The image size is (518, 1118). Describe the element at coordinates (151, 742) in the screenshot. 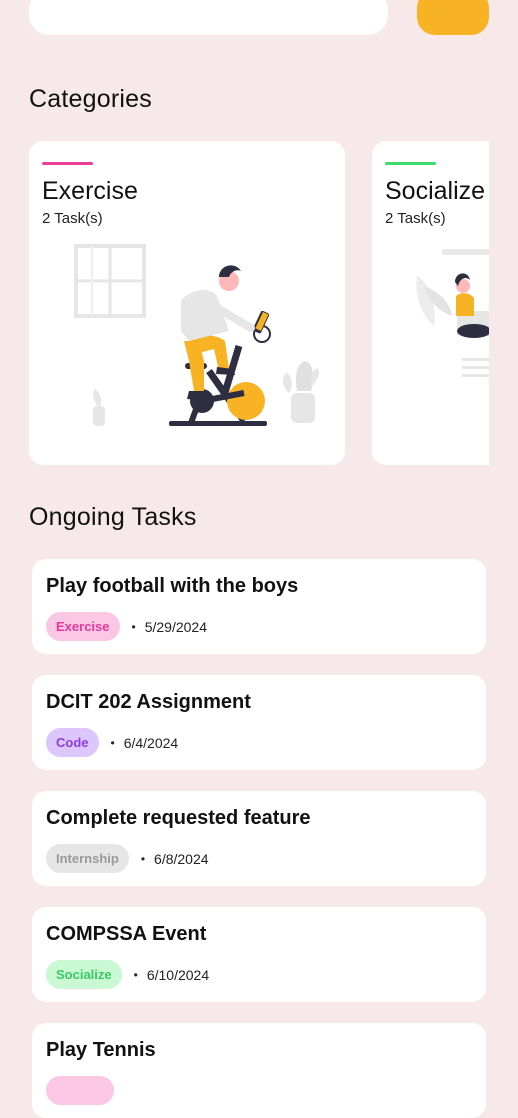

I see `task-date: 6/4/2024` at that location.